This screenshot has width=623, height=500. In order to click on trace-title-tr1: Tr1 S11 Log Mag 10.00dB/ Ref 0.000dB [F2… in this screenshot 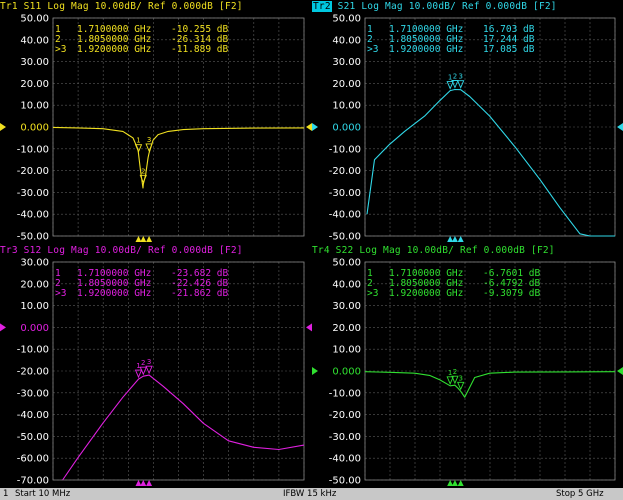, I will do `click(156, 6)`.